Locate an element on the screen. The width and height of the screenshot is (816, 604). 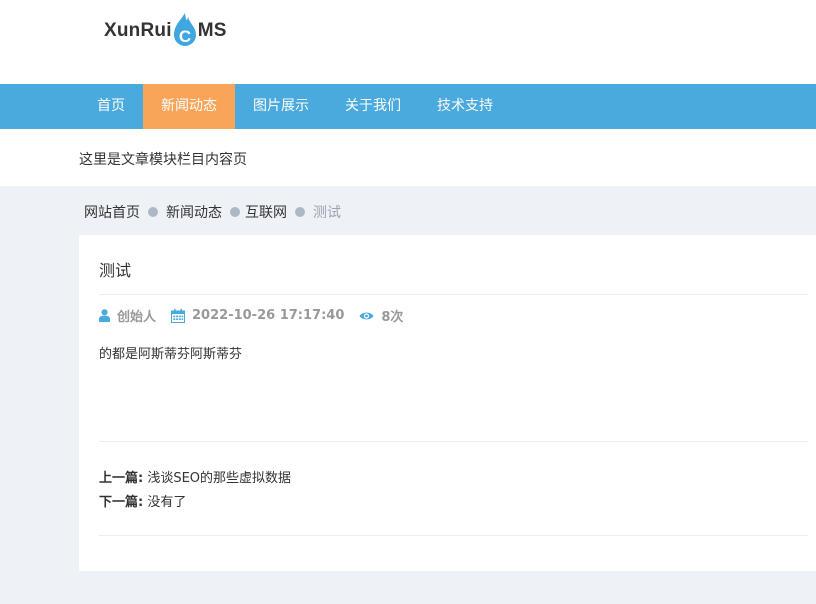
article-pagination: 上一篇: 浅谈SEO的那些虚拟数据 下一篇: 没有了 is located at coordinates (195, 491).